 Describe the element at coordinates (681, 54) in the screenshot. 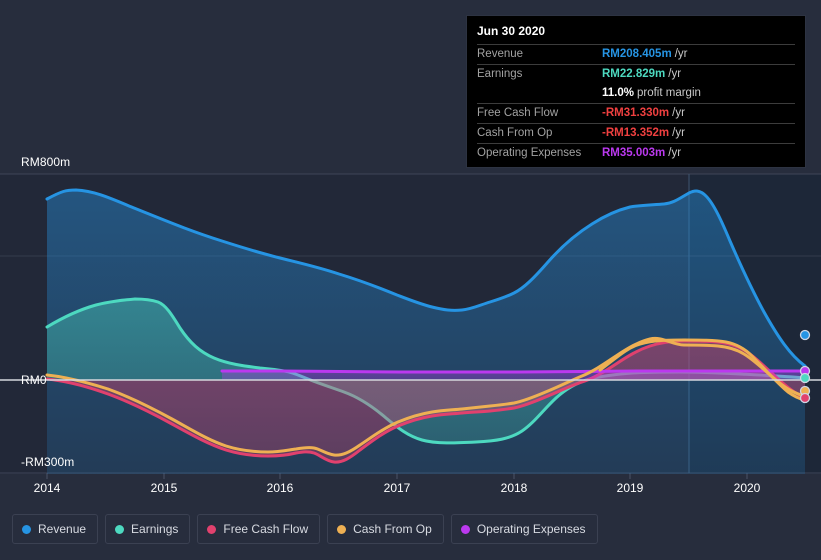

I see `tooltip-unit-revenue: /yr` at that location.